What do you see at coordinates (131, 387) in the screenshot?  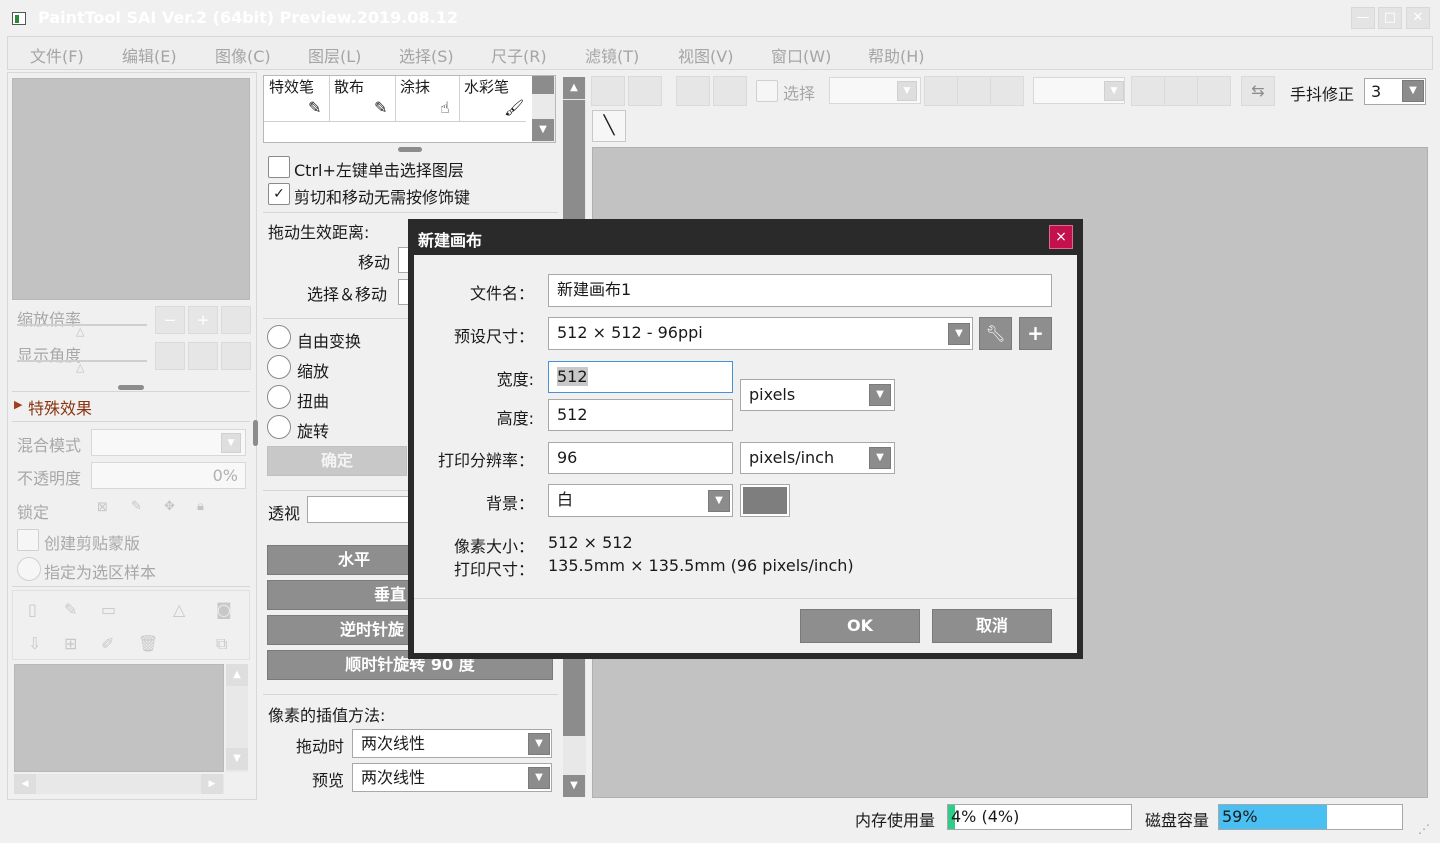 I see `panel-splitter-handle` at bounding box center [131, 387].